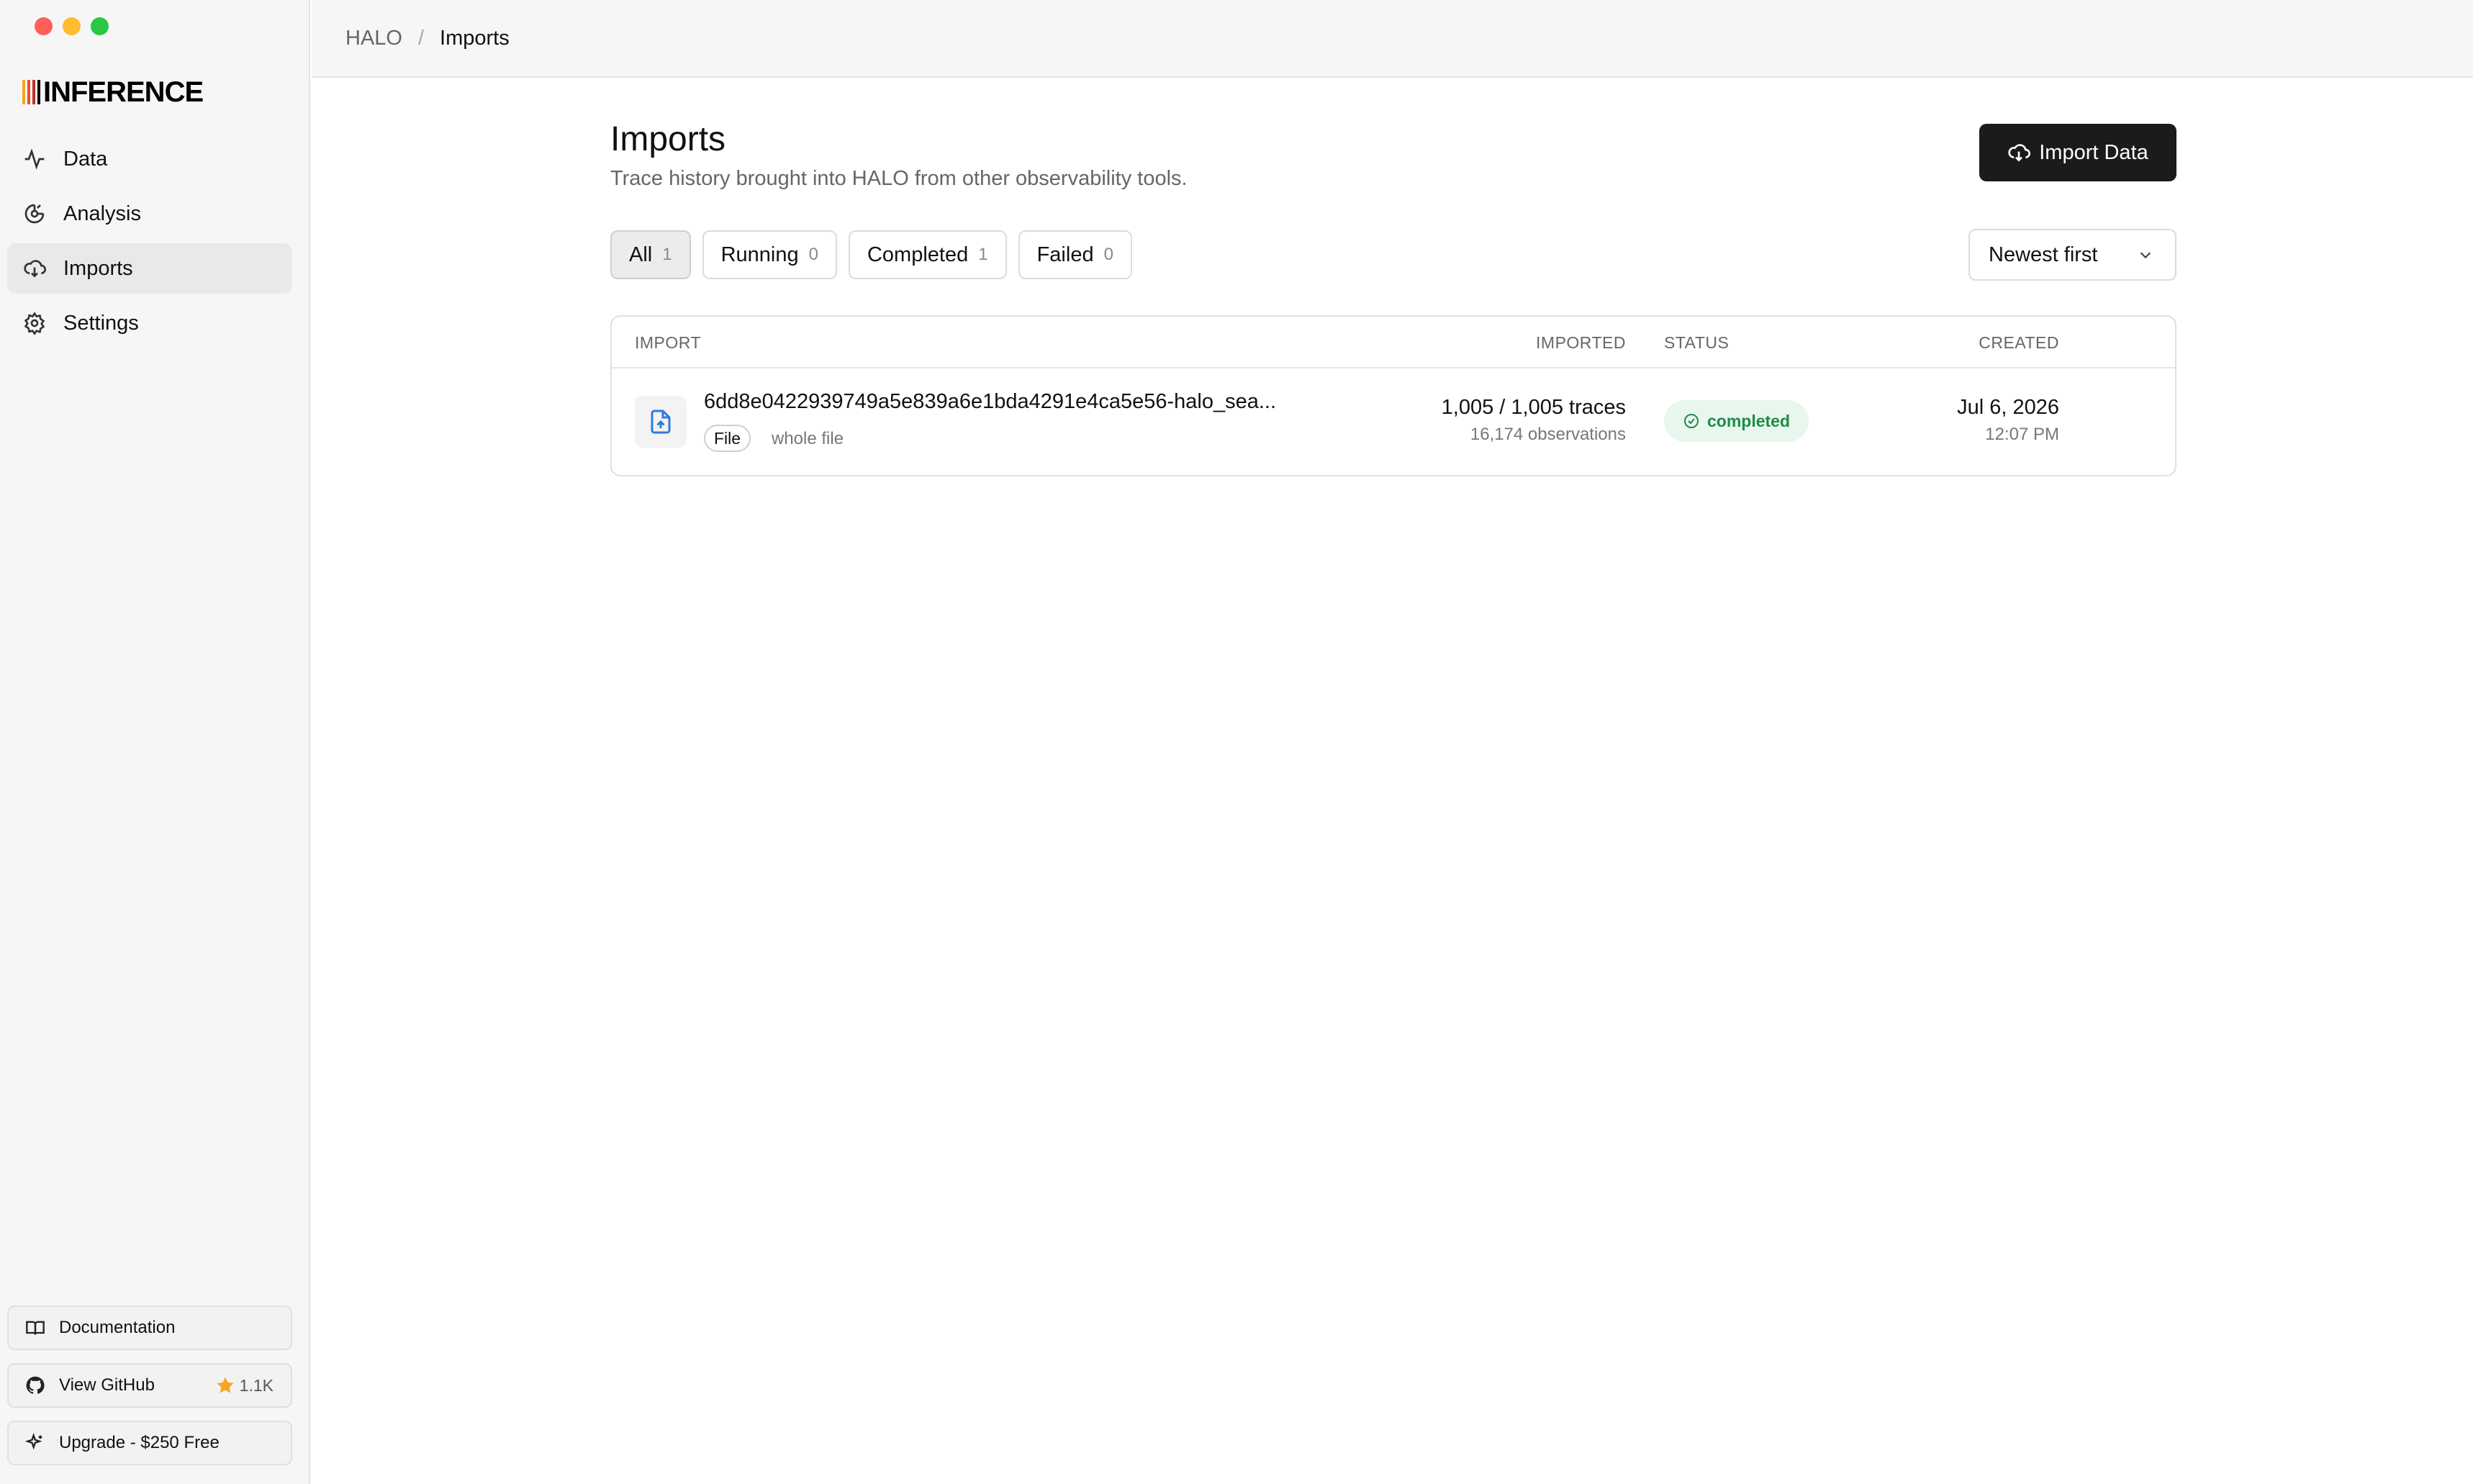 This screenshot has height=1484, width=2473. What do you see at coordinates (107, 1385) in the screenshot?
I see `view-github-label: View GitHub` at bounding box center [107, 1385].